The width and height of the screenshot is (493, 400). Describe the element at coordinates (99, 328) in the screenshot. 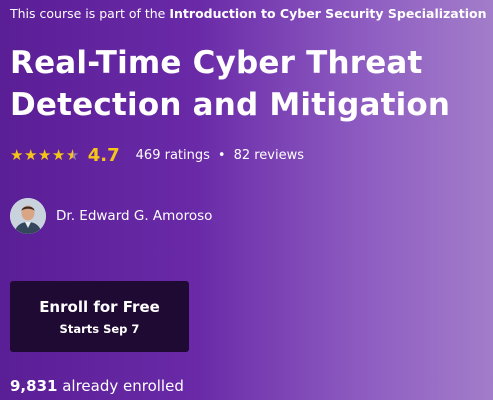

I see `enroll-start-date: Starts Sep 7` at that location.